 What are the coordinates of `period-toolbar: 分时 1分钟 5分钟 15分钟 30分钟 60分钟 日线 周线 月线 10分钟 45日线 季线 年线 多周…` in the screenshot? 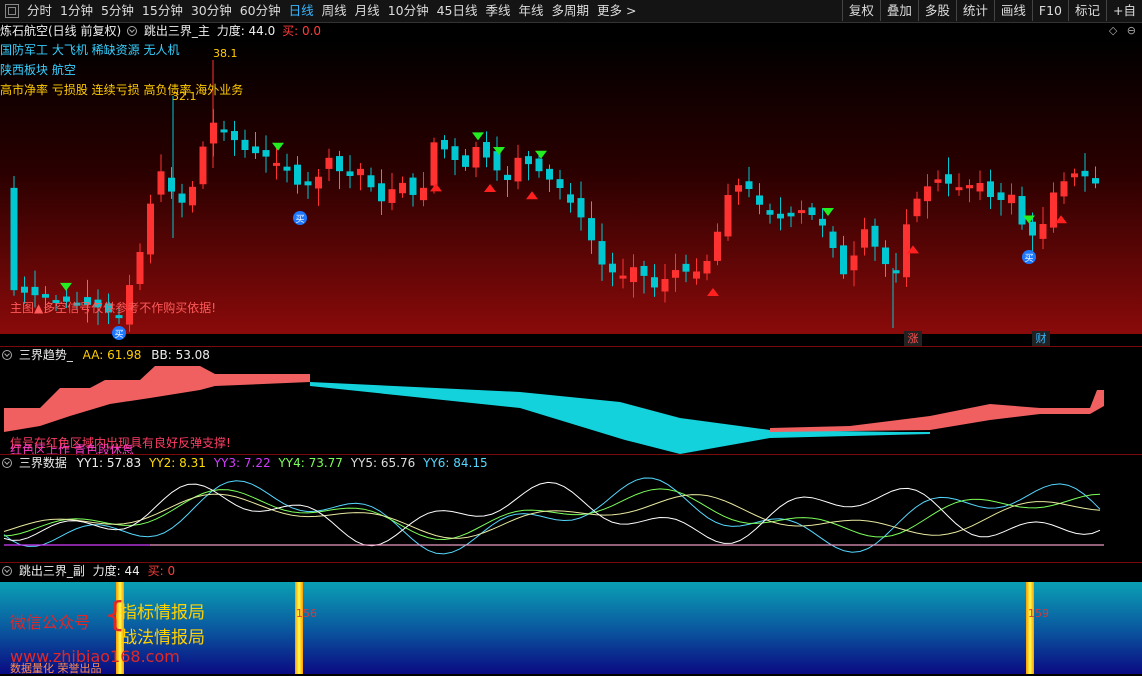 It's located at (571, 11).